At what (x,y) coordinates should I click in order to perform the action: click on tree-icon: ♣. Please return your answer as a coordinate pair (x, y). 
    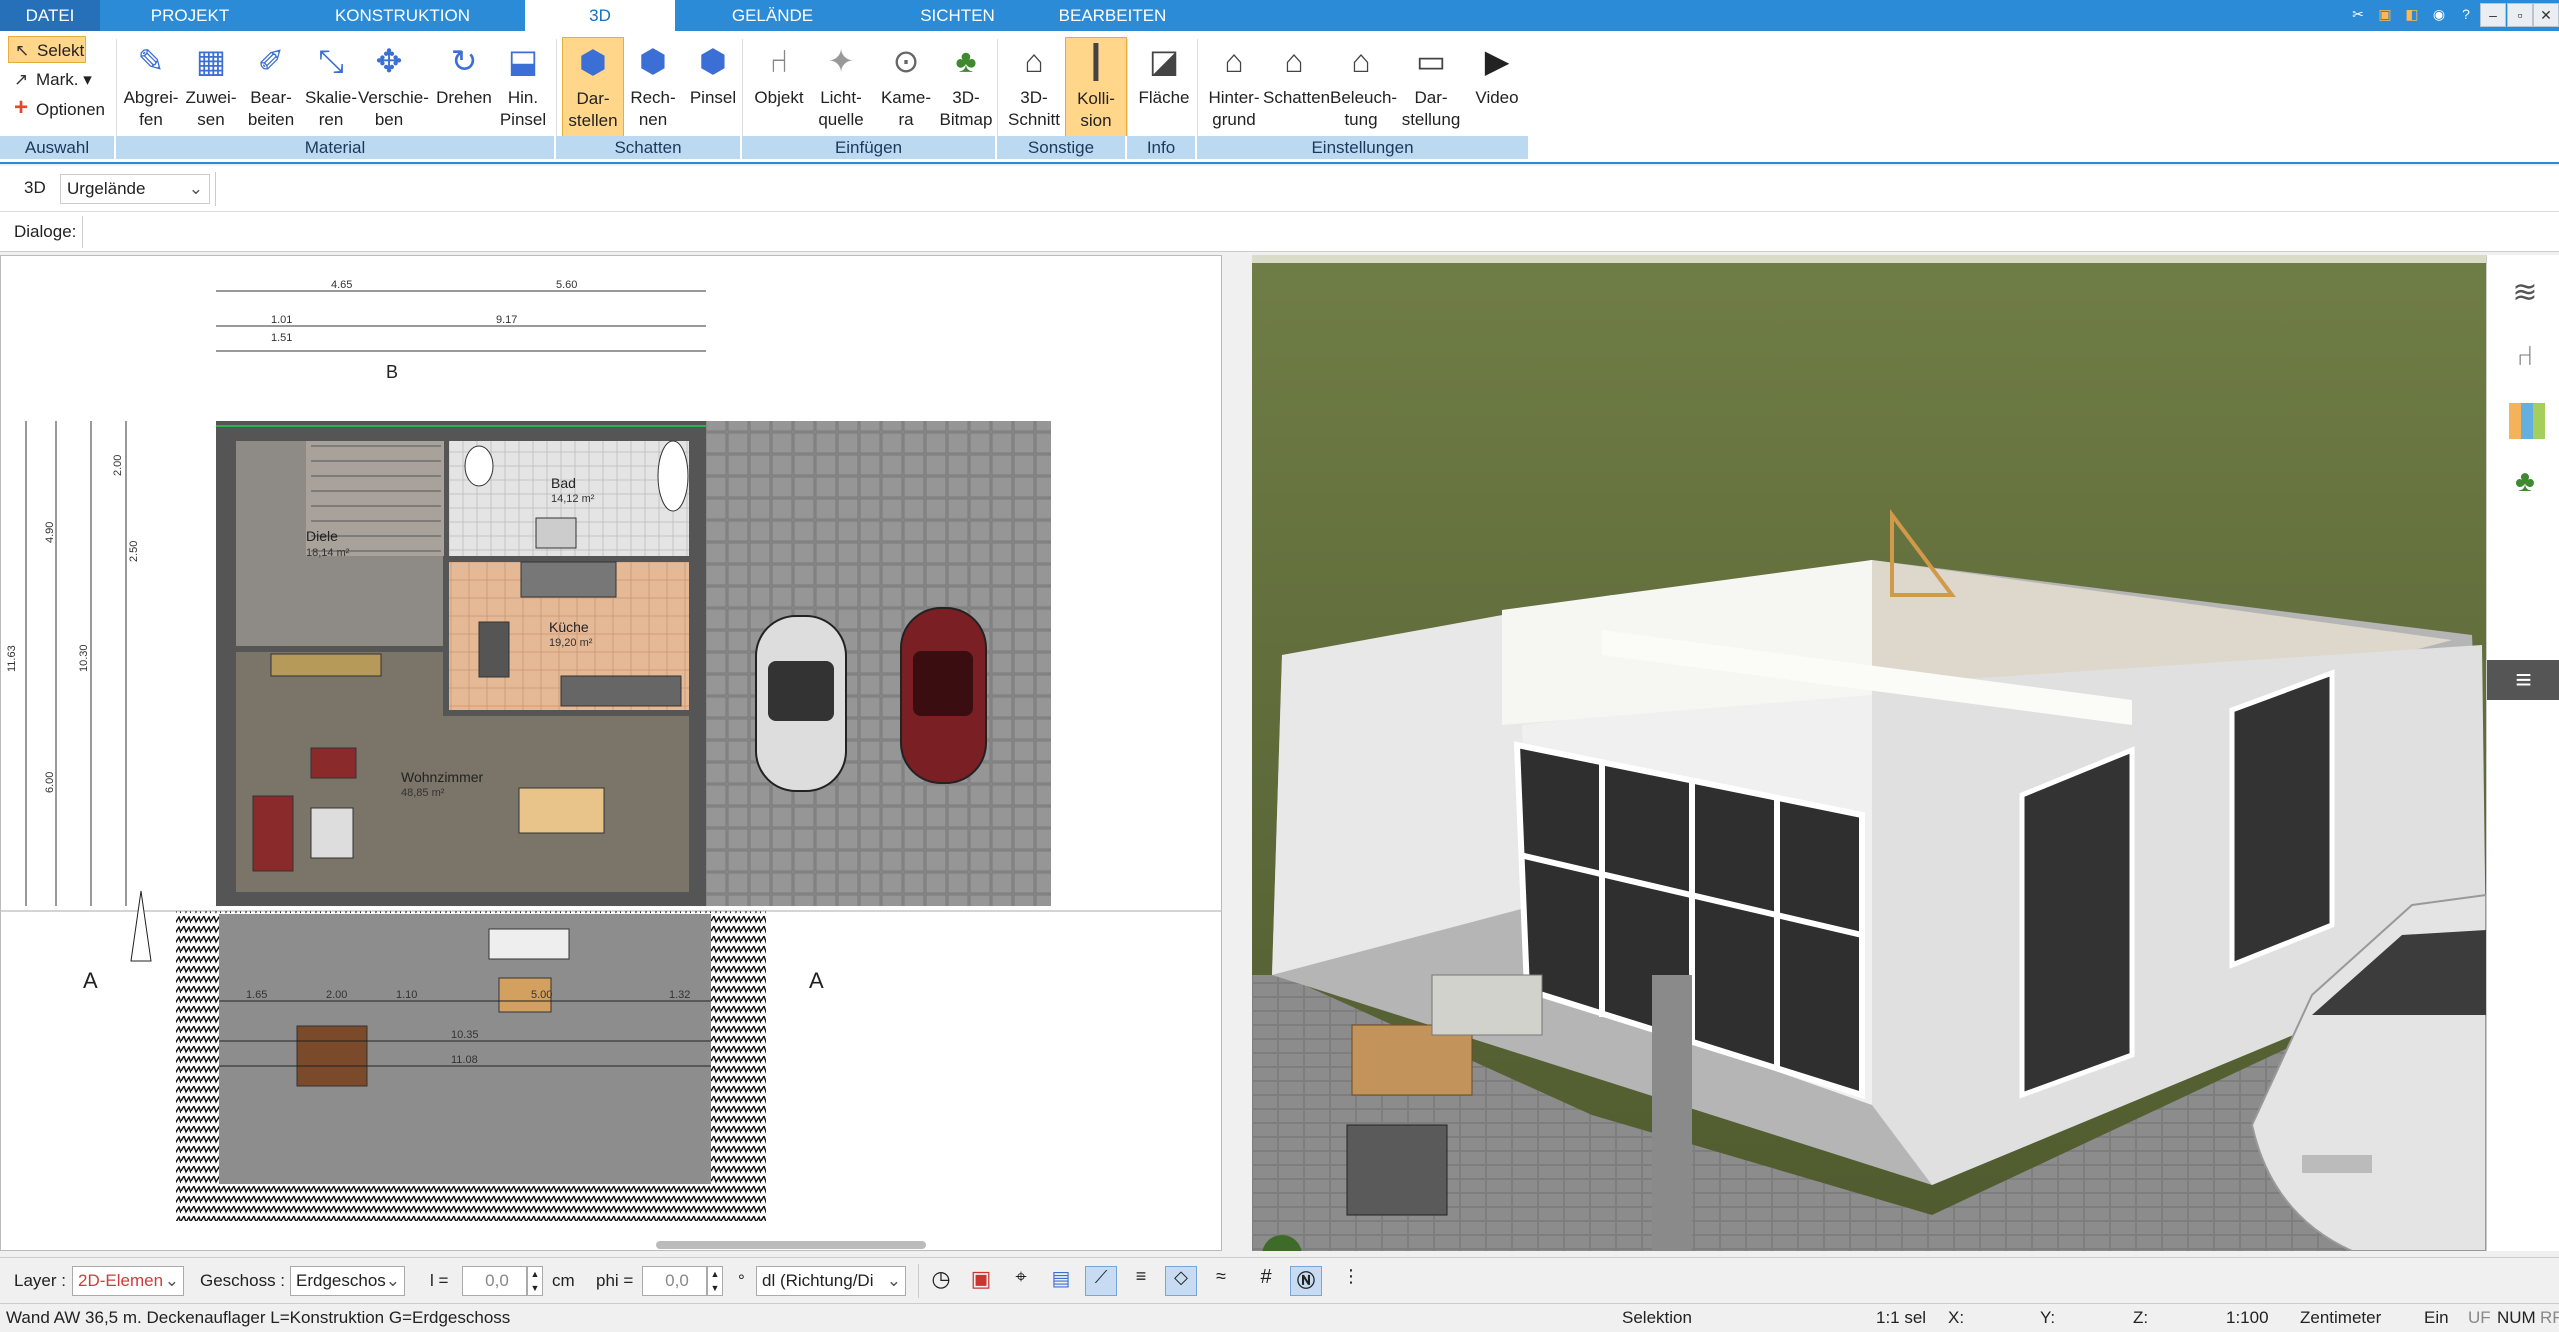
    Looking at the image, I should click on (2525, 483).